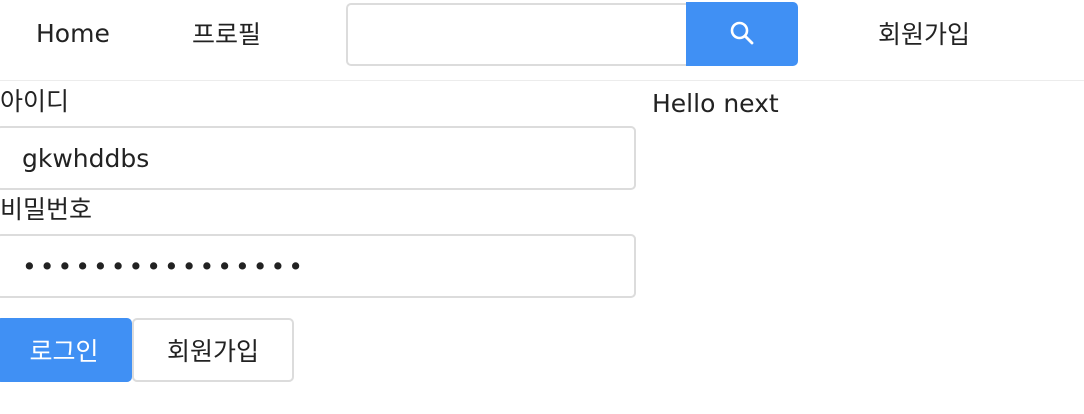 The image size is (1084, 414). Describe the element at coordinates (924, 33) in the screenshot. I see `nav-signup-link: 회원가입` at that location.